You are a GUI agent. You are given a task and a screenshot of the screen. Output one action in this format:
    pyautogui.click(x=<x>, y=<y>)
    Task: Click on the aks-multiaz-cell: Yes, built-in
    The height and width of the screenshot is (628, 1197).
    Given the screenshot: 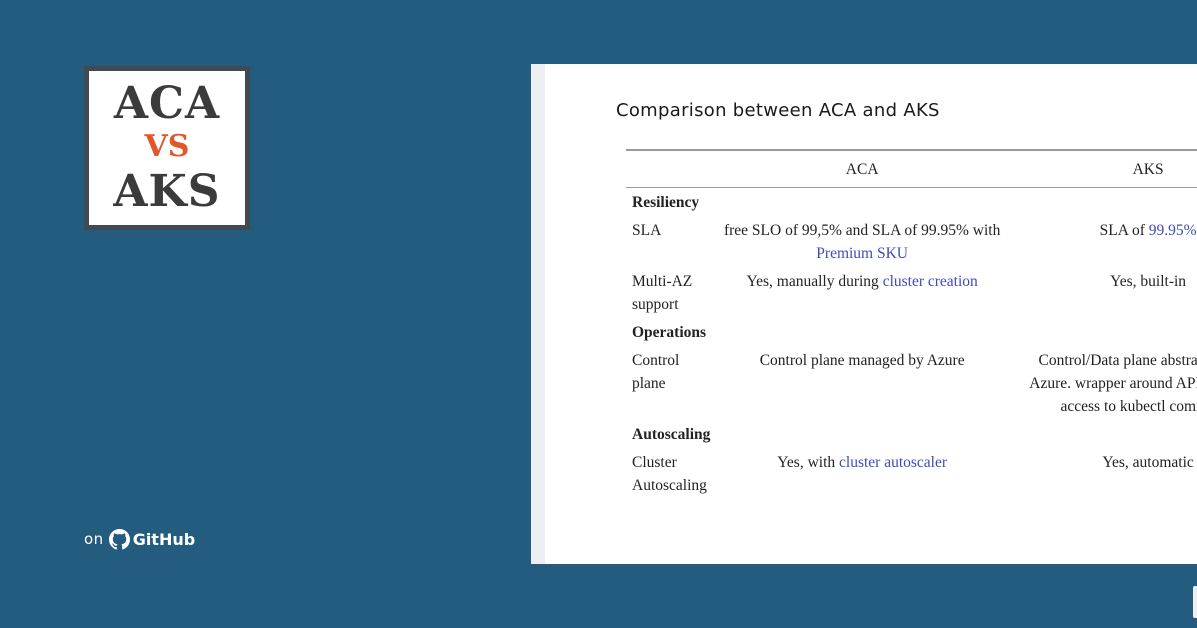 What is the action you would take?
    pyautogui.click(x=1148, y=281)
    